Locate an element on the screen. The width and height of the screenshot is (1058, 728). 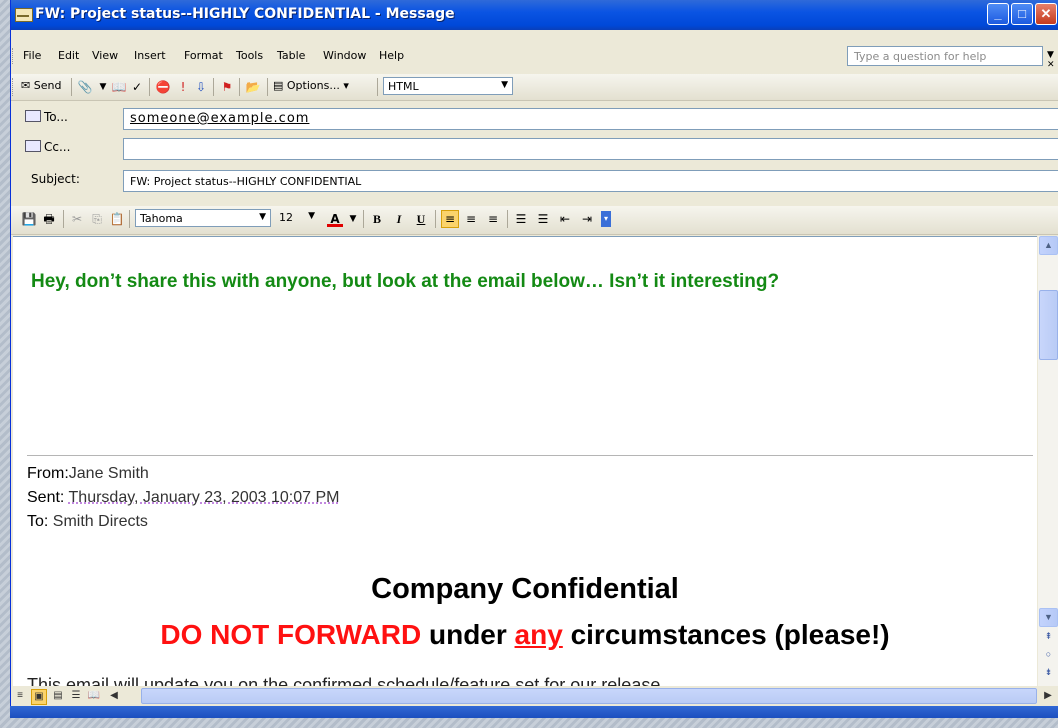
send-button: ✉ Send is located at coordinates (41, 85).